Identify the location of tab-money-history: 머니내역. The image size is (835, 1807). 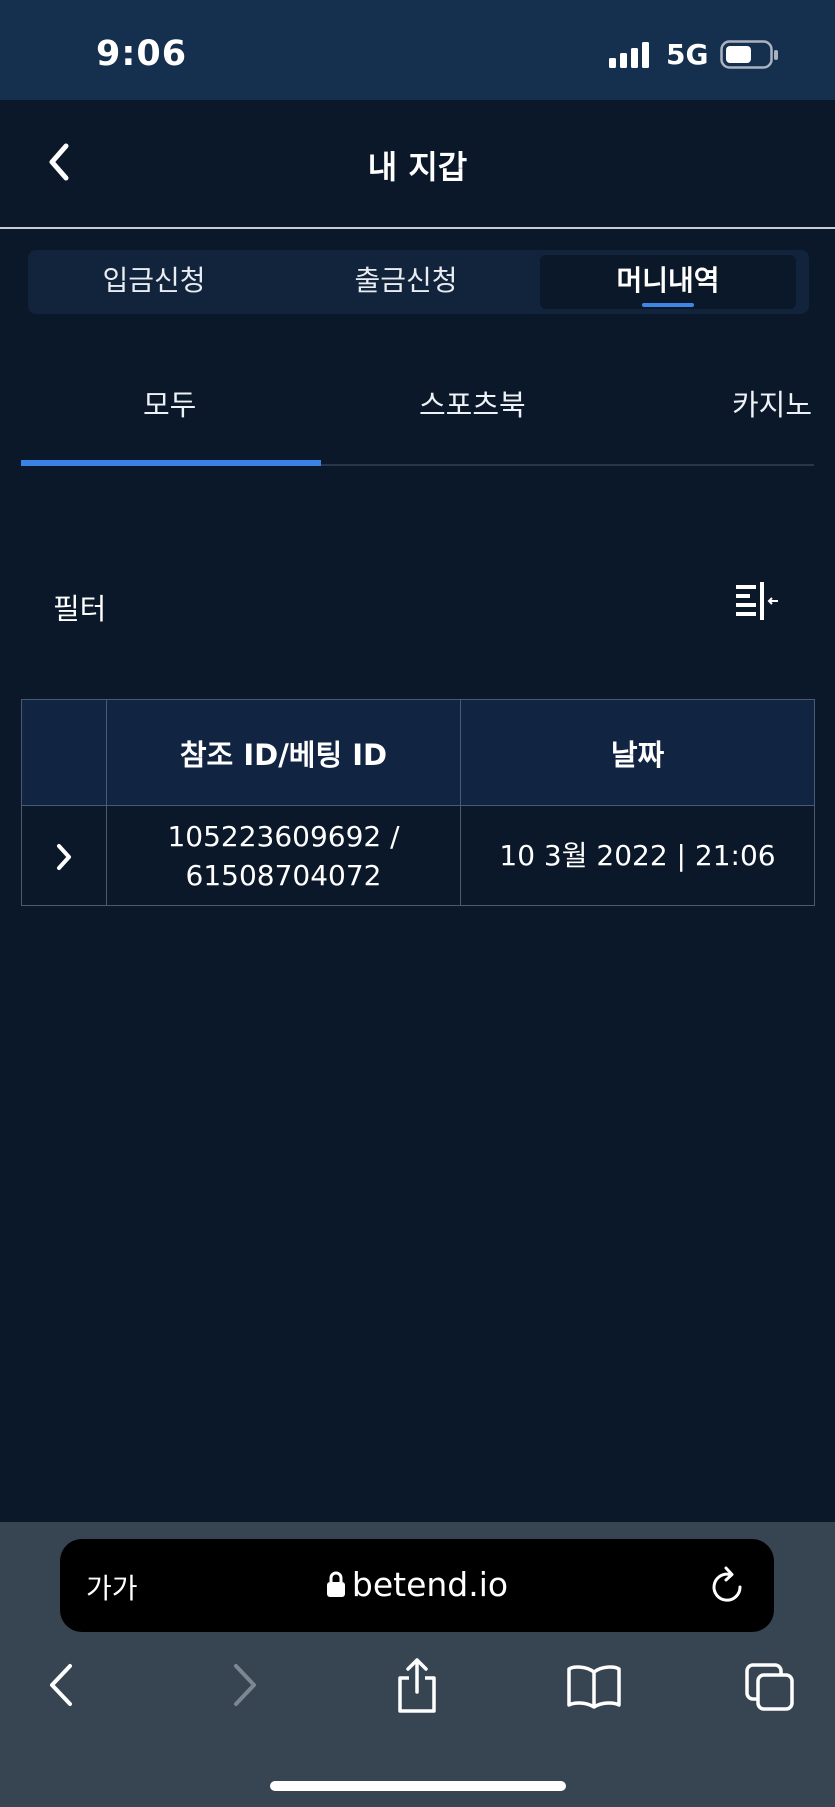
(668, 282).